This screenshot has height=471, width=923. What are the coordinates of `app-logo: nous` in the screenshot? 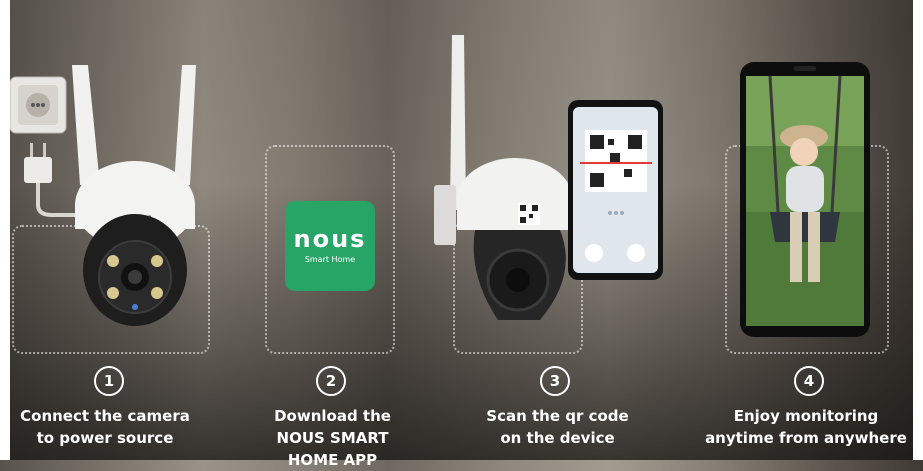 It's located at (330, 239).